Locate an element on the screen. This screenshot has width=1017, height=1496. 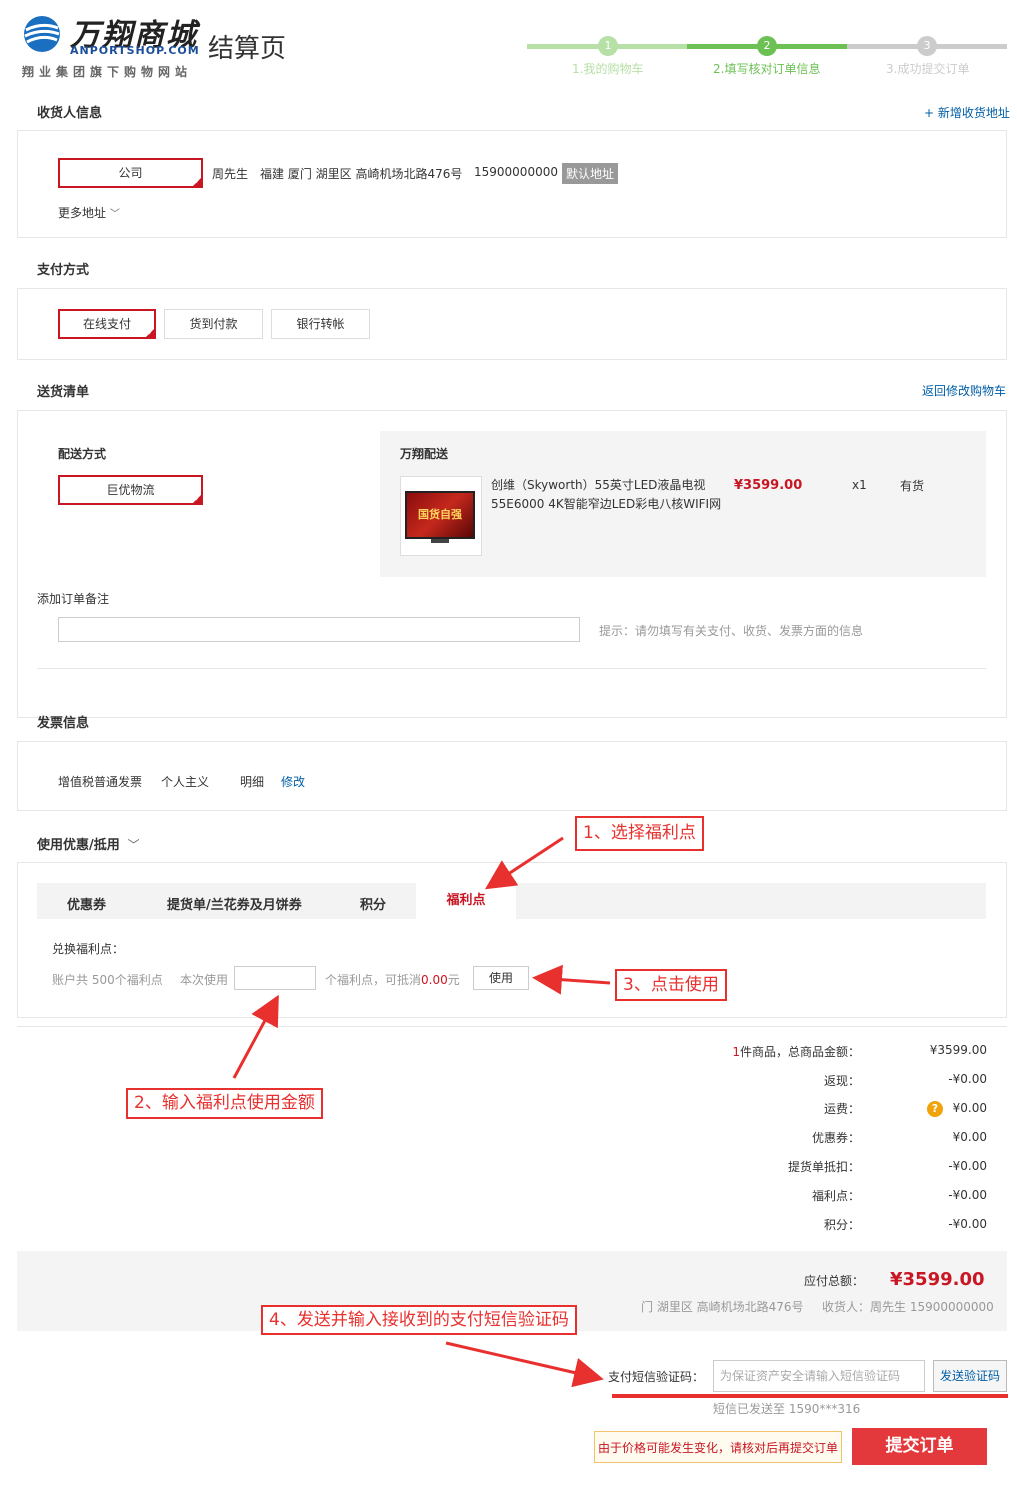
payment-title: 支付方式 is located at coordinates (63, 270).